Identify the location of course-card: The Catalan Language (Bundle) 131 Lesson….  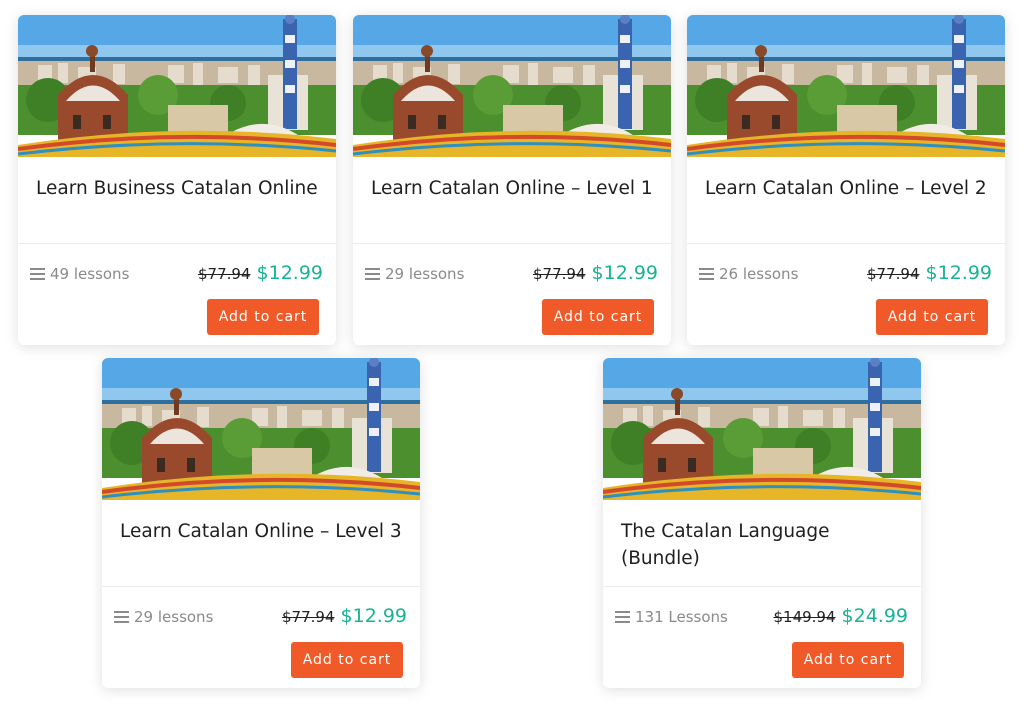
(762, 523).